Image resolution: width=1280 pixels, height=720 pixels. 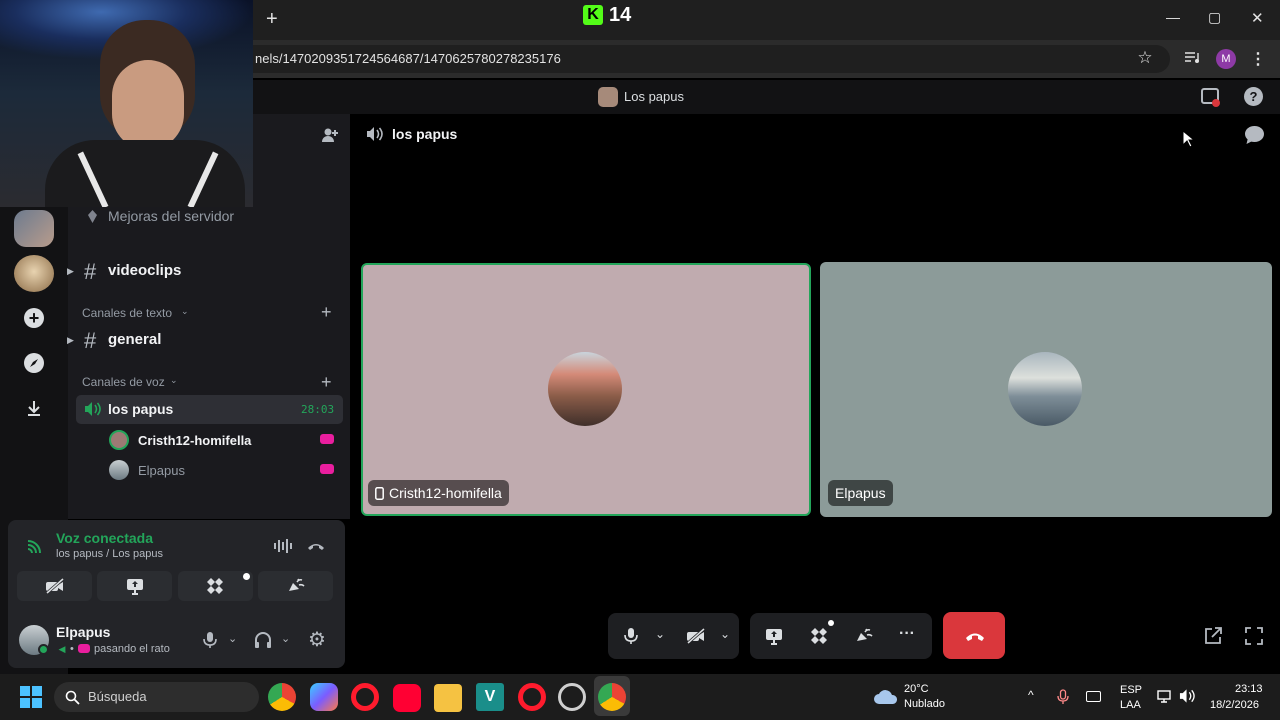 I want to click on voice-channel-icon, so click(x=375, y=134).